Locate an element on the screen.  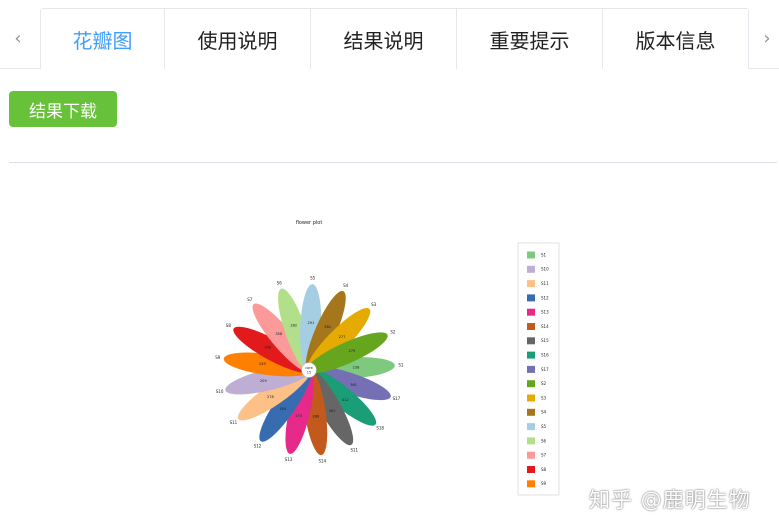
petal-sample-label: S8 is located at coordinates (229, 325).